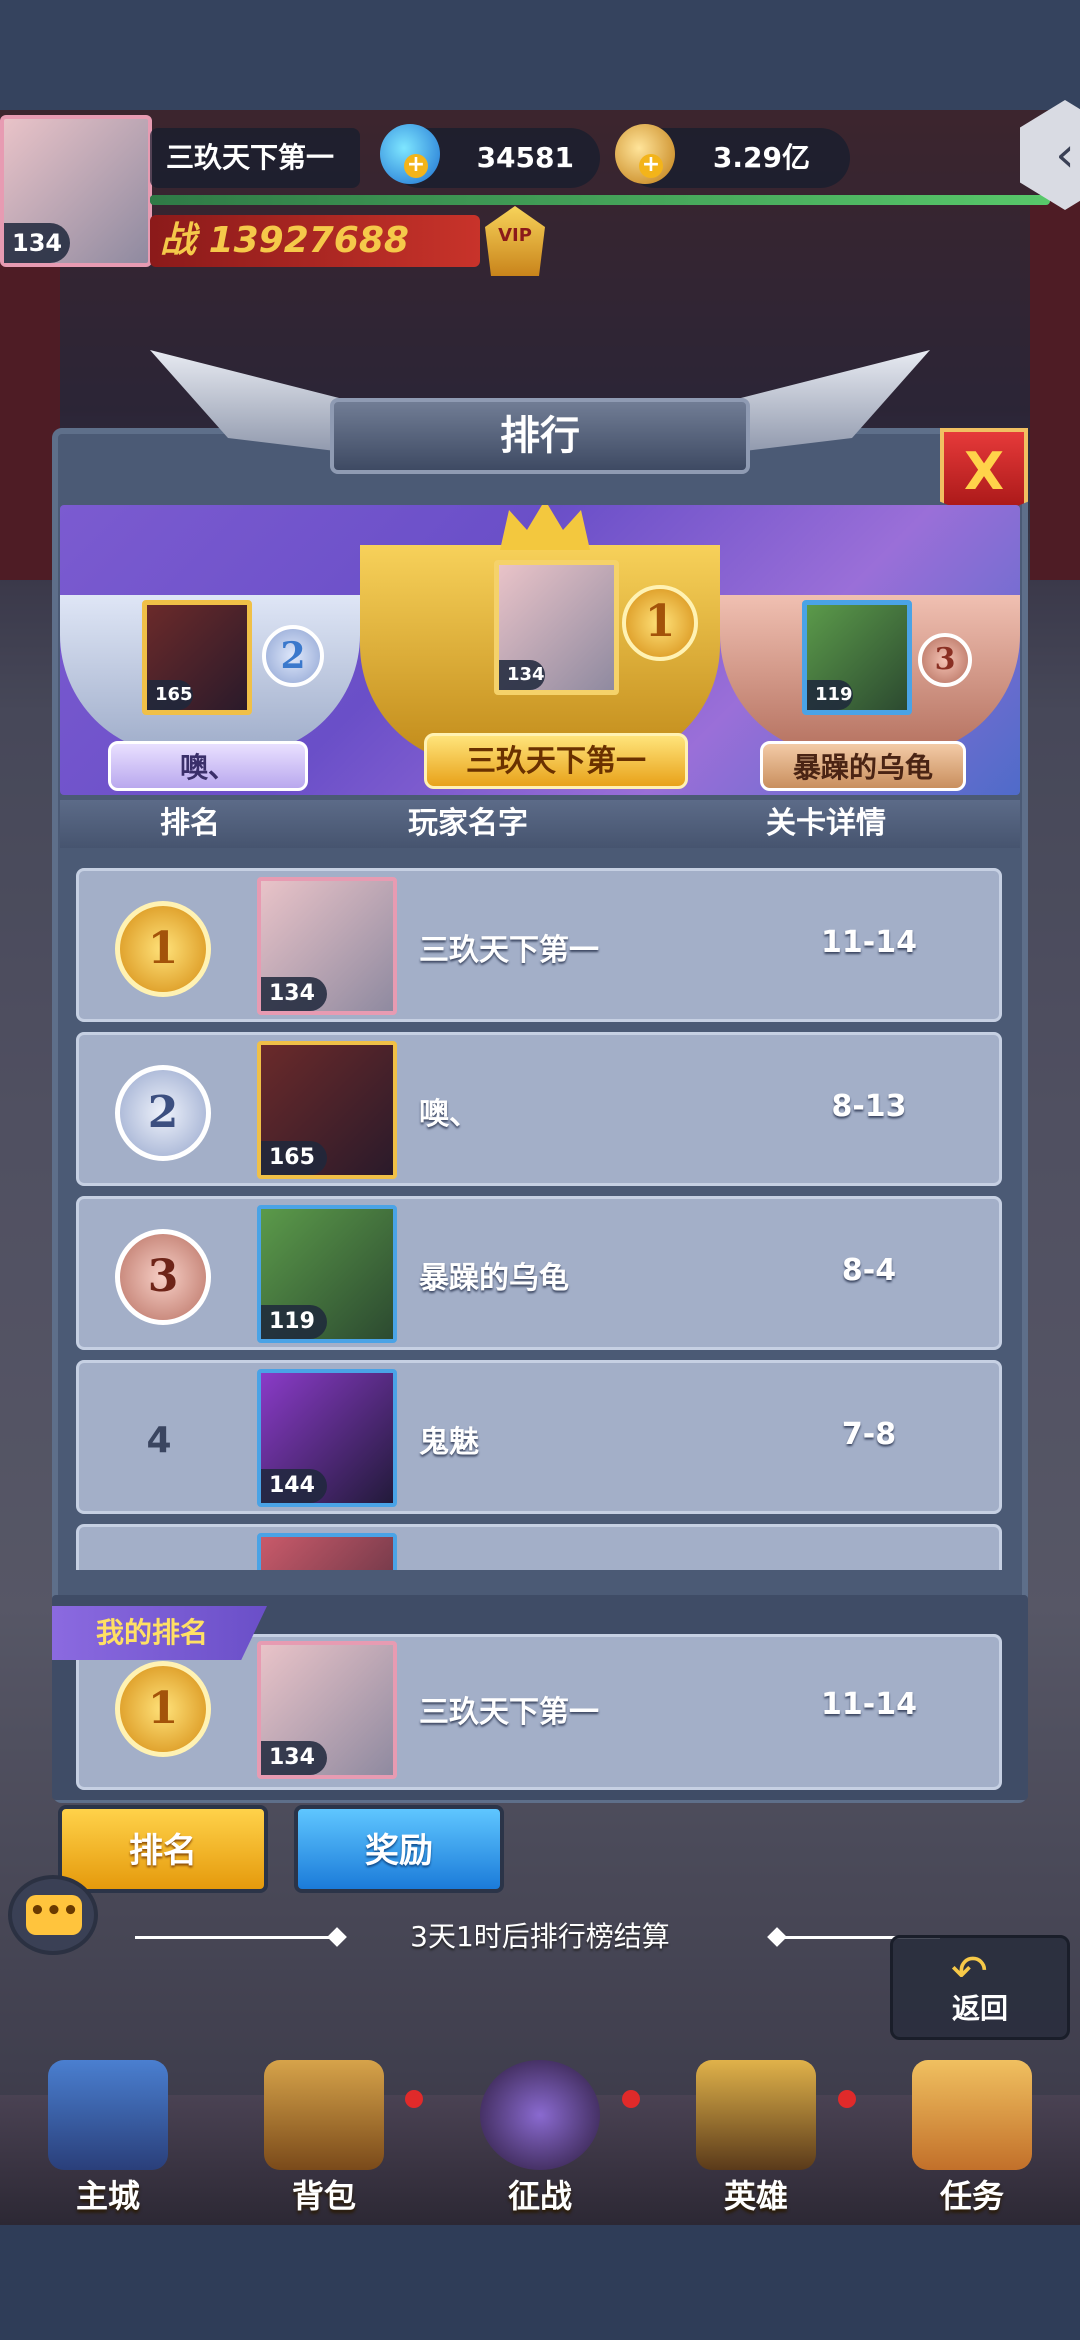  Describe the element at coordinates (159, 1633) in the screenshot. I see `my-rank-tag: 我的排名` at that location.